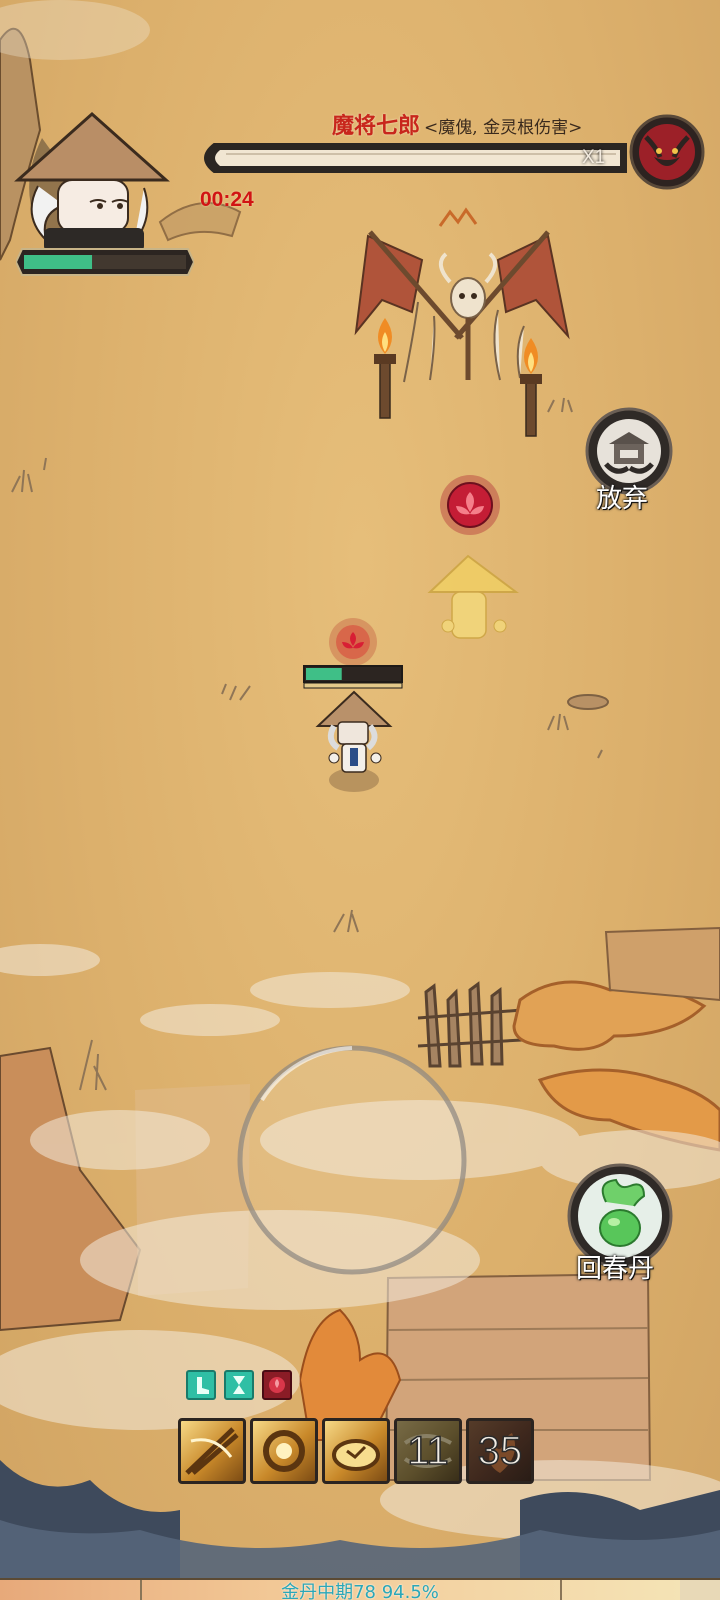 Image resolution: width=720 pixels, height=1600 pixels. I want to click on sword-slash-skill, so click(212, 1451).